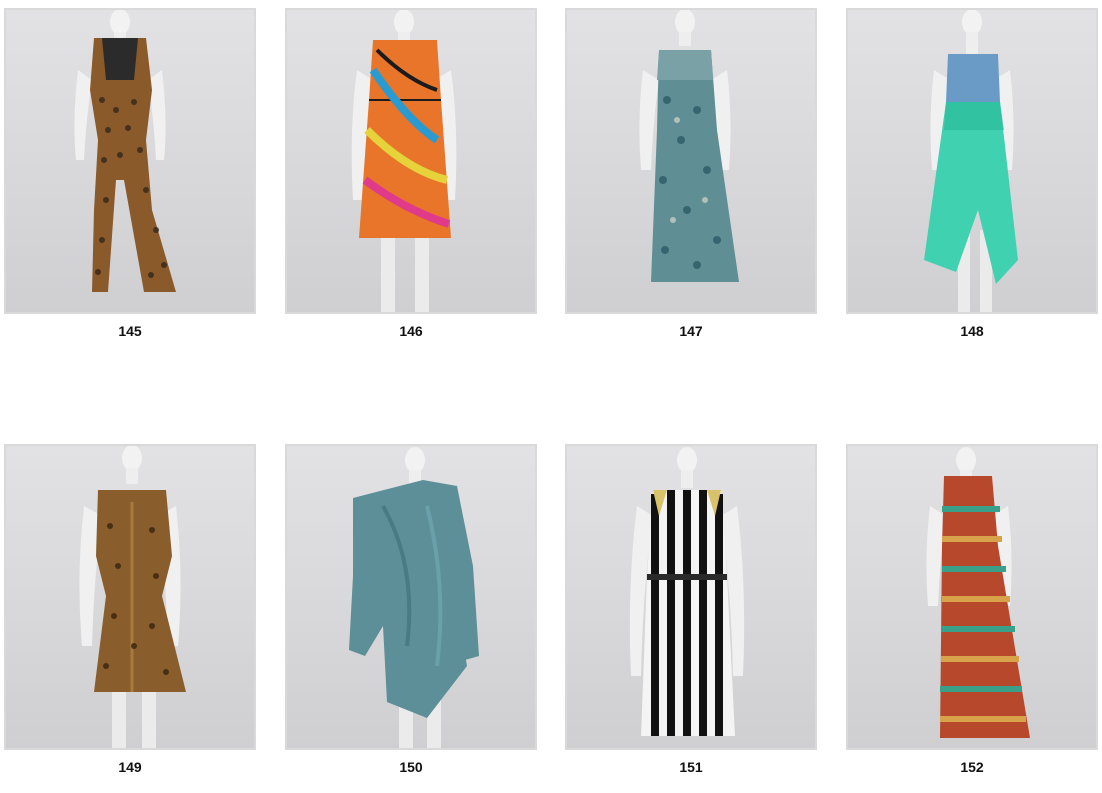  What do you see at coordinates (978, 592) in the screenshot?
I see `mannequin-tribal-maxi-image` at bounding box center [978, 592].